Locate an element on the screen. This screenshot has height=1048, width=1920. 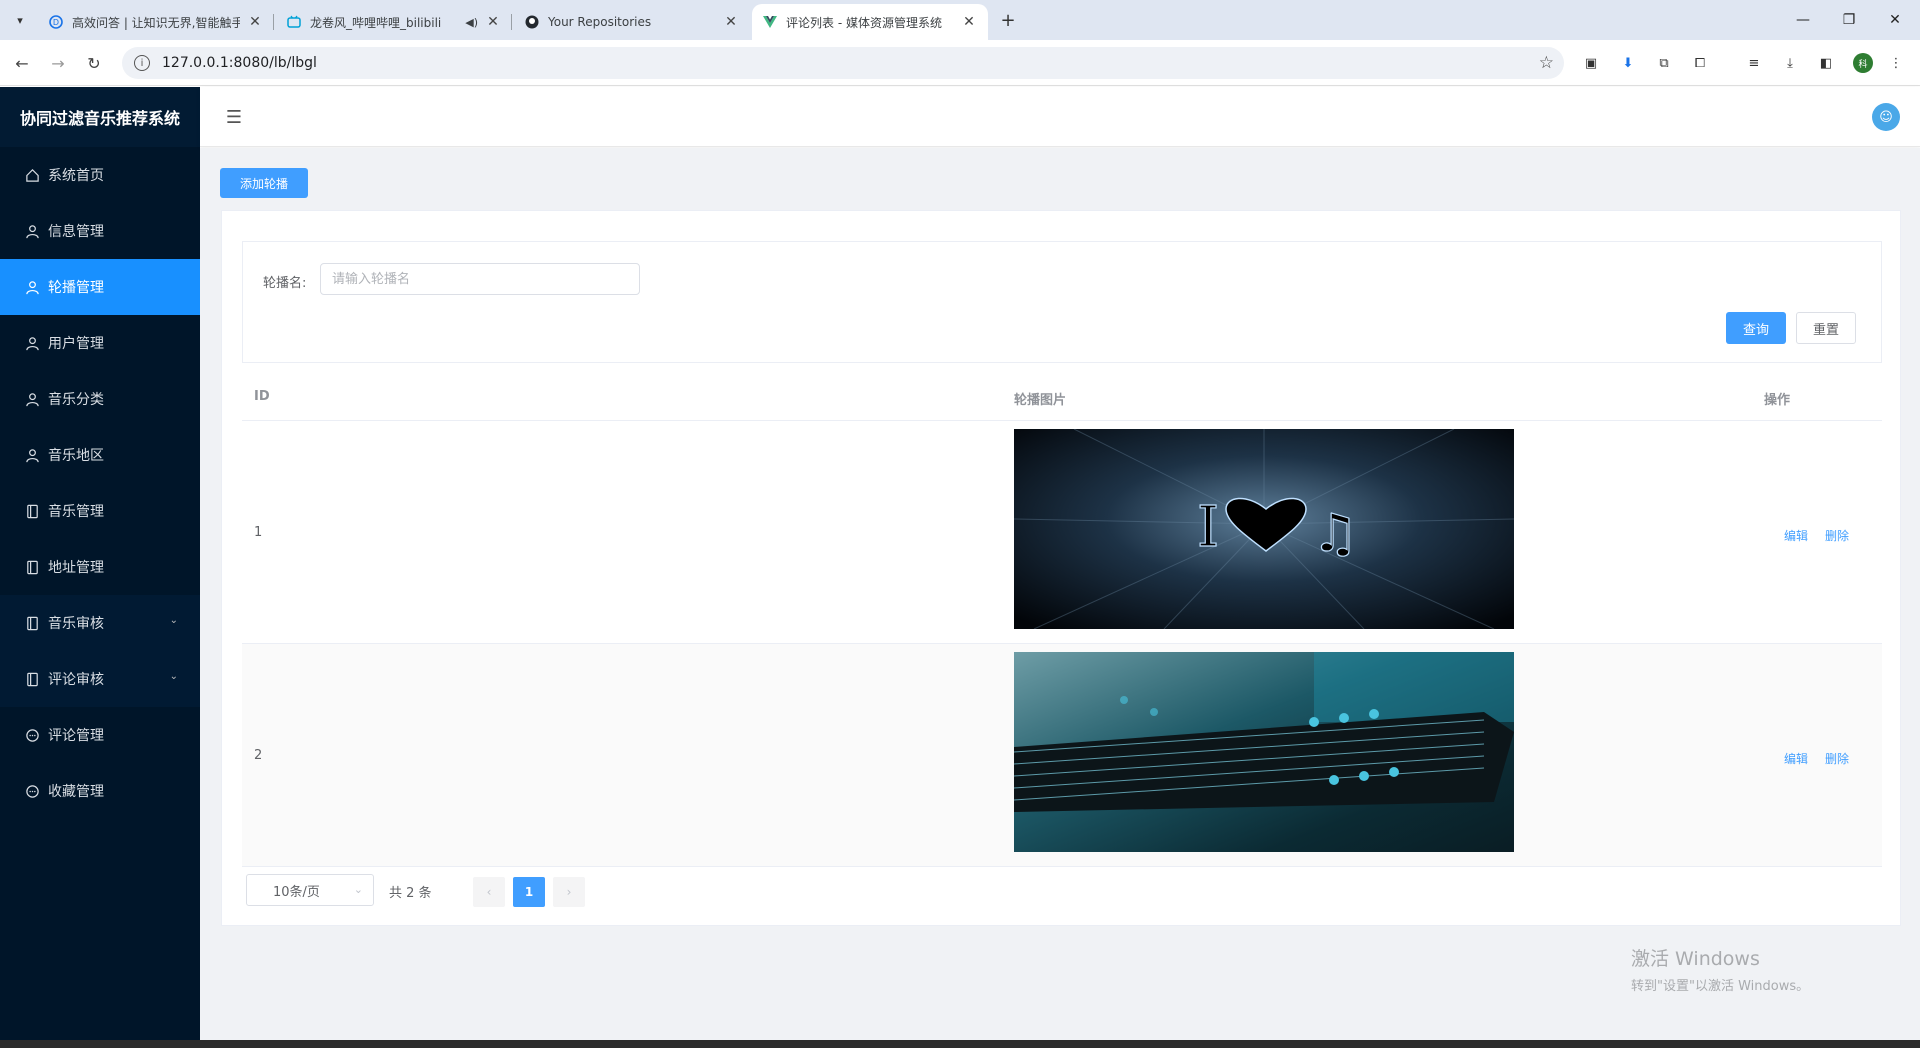
puzzle-icon: ⧠ is located at coordinates (1700, 63).